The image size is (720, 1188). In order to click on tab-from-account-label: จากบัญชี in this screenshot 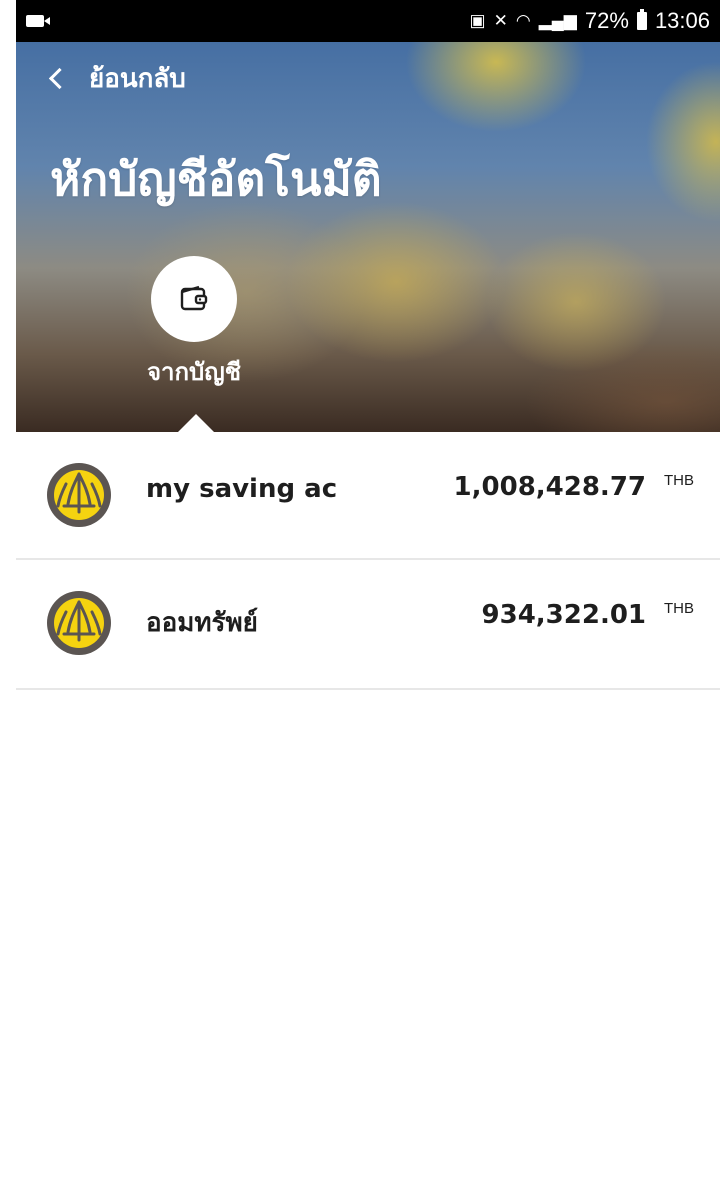, I will do `click(194, 372)`.